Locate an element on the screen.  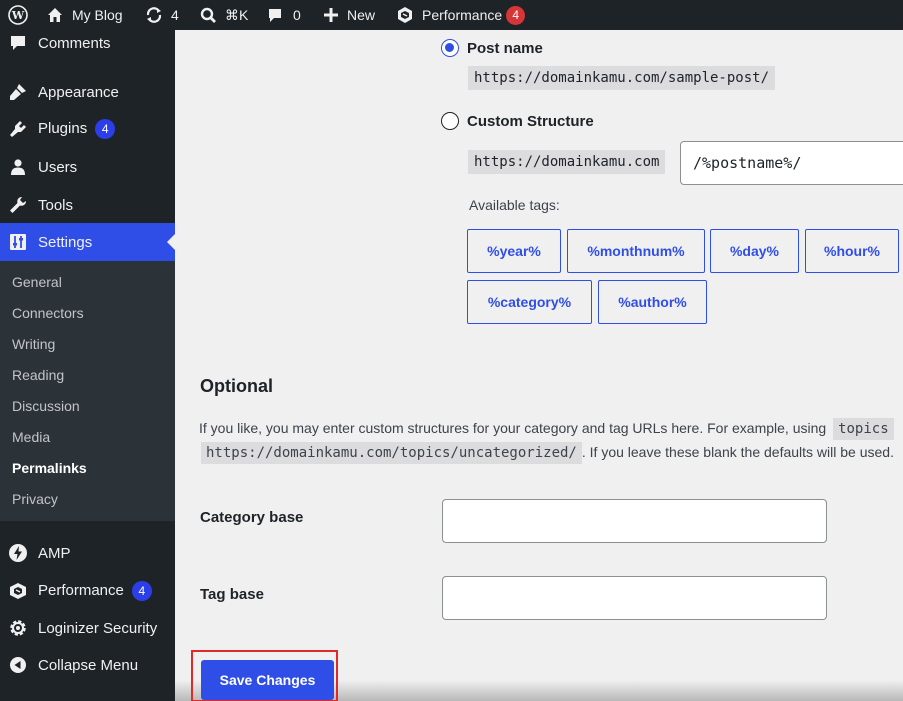
brush-icon is located at coordinates (18, 92).